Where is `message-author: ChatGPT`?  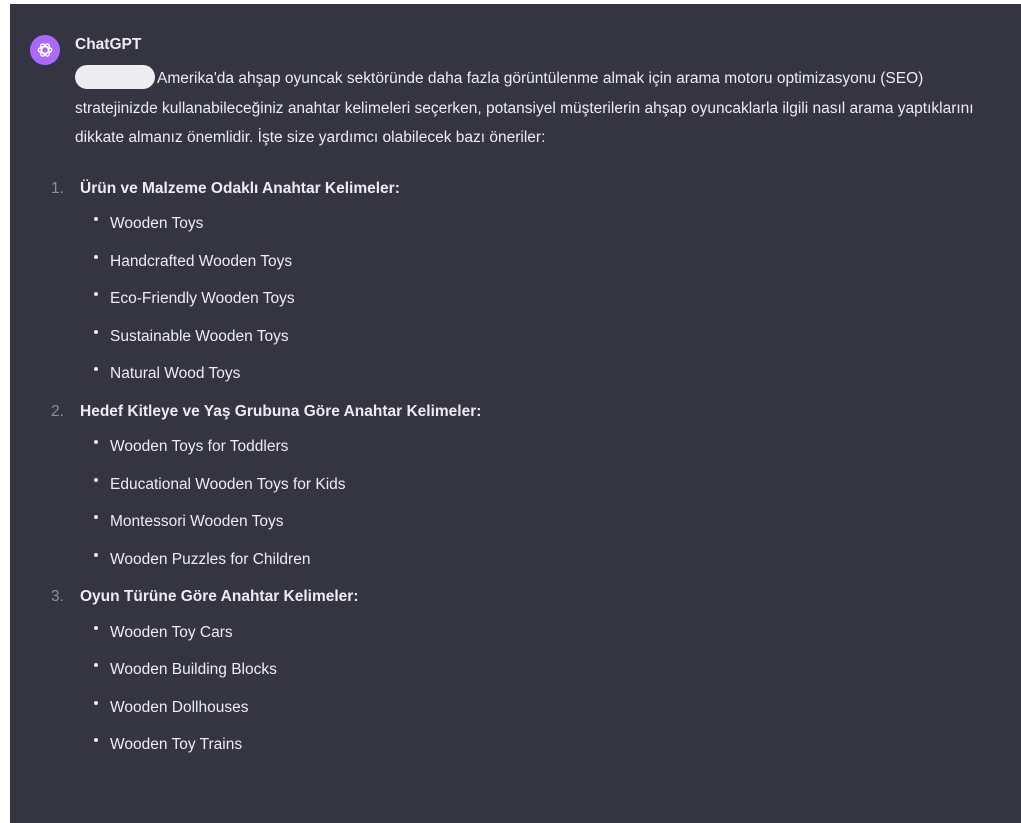
message-author: ChatGPT is located at coordinates (108, 44).